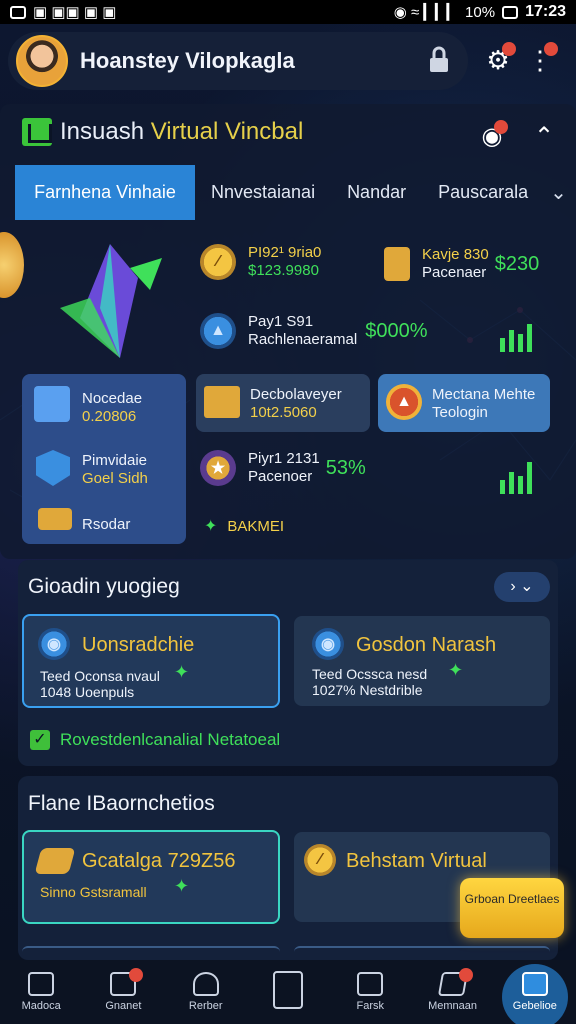 This screenshot has width=576, height=1024. What do you see at coordinates (41, 1006) in the screenshot?
I see `nav-home-label: Madoca` at bounding box center [41, 1006].